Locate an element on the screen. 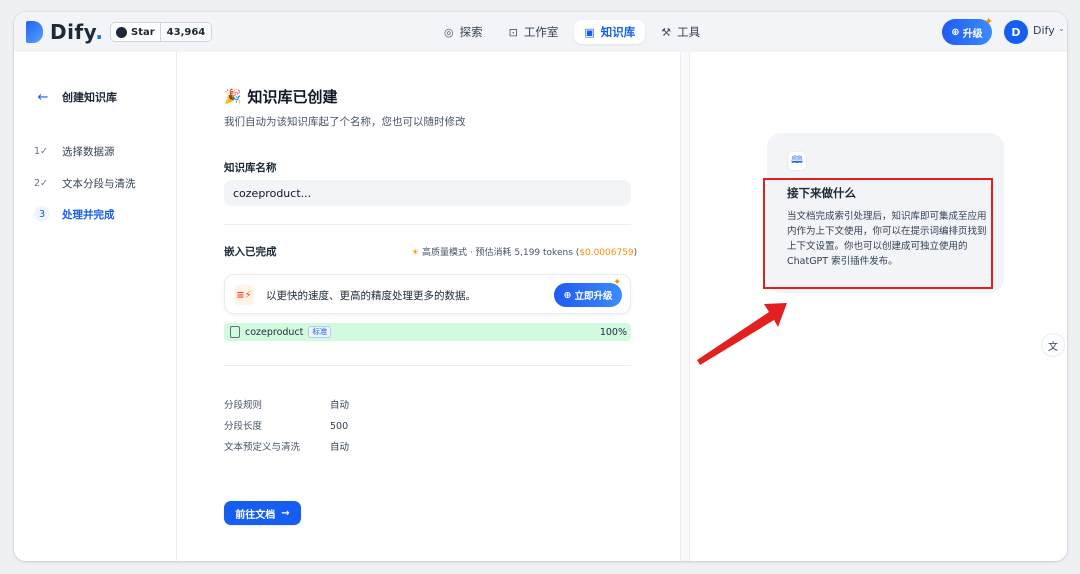 This screenshot has width=1080, height=574. annotation-arrow is located at coordinates (742, 334).